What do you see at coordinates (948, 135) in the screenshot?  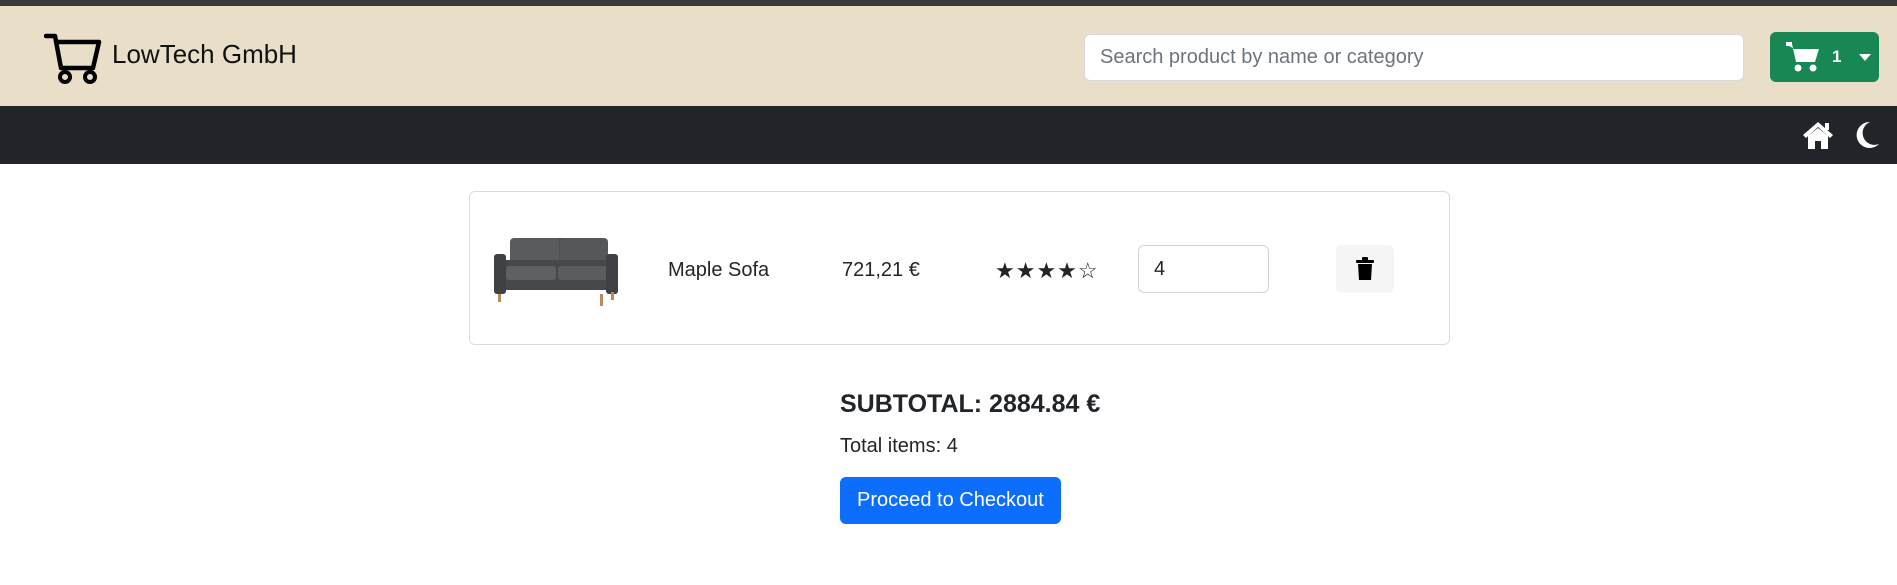 I see `nav-bar` at bounding box center [948, 135].